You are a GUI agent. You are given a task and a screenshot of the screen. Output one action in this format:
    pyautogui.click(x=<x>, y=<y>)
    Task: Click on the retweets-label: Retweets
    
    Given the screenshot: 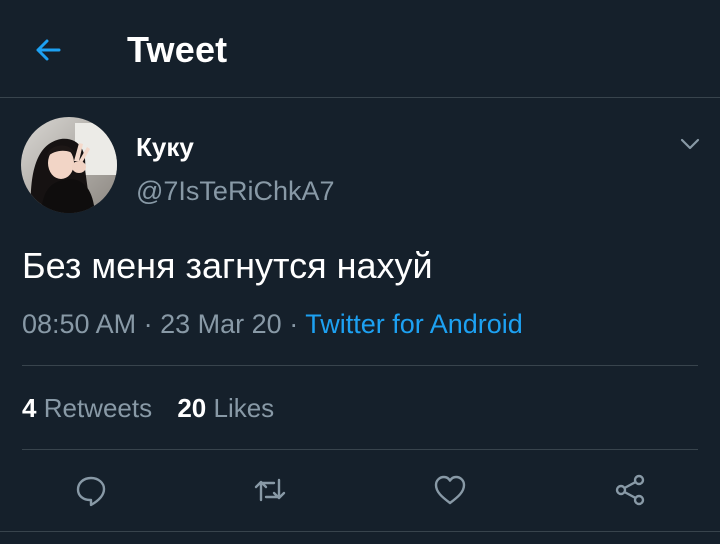 What is the action you would take?
    pyautogui.click(x=98, y=408)
    